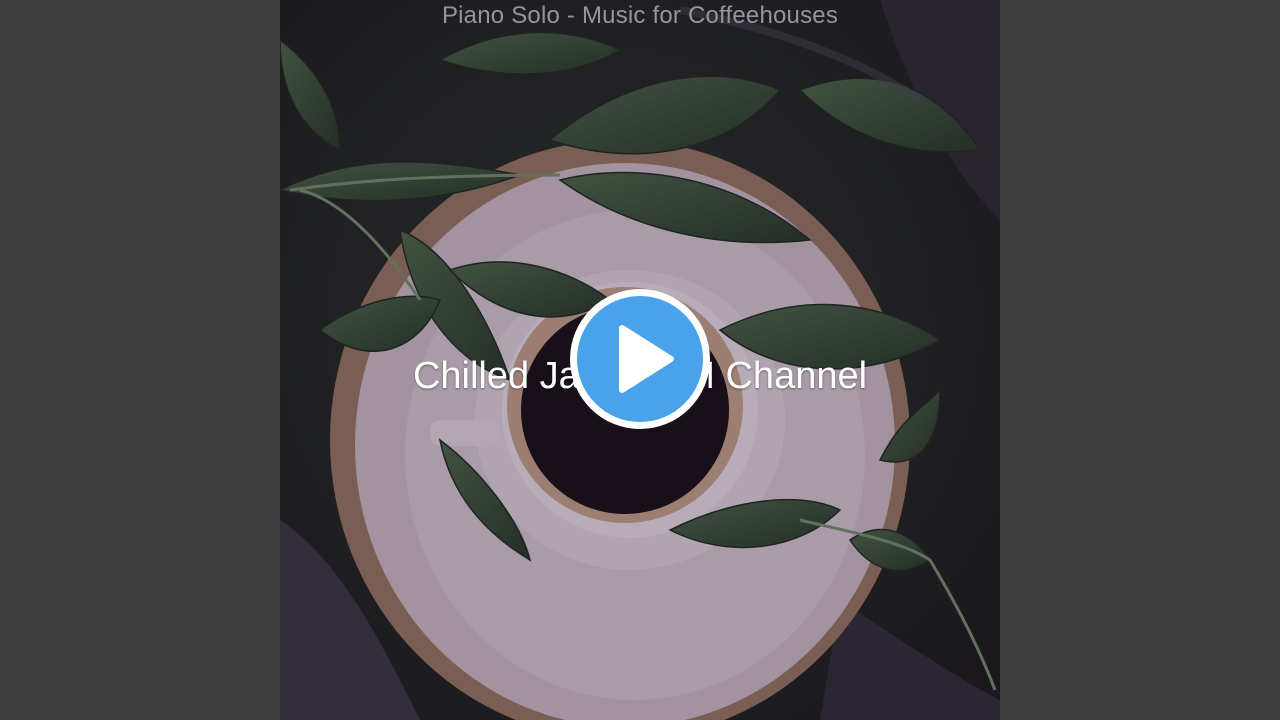  I want to click on cover-top-text: Piano Solo - Music for Coffeehouses, so click(640, 15).